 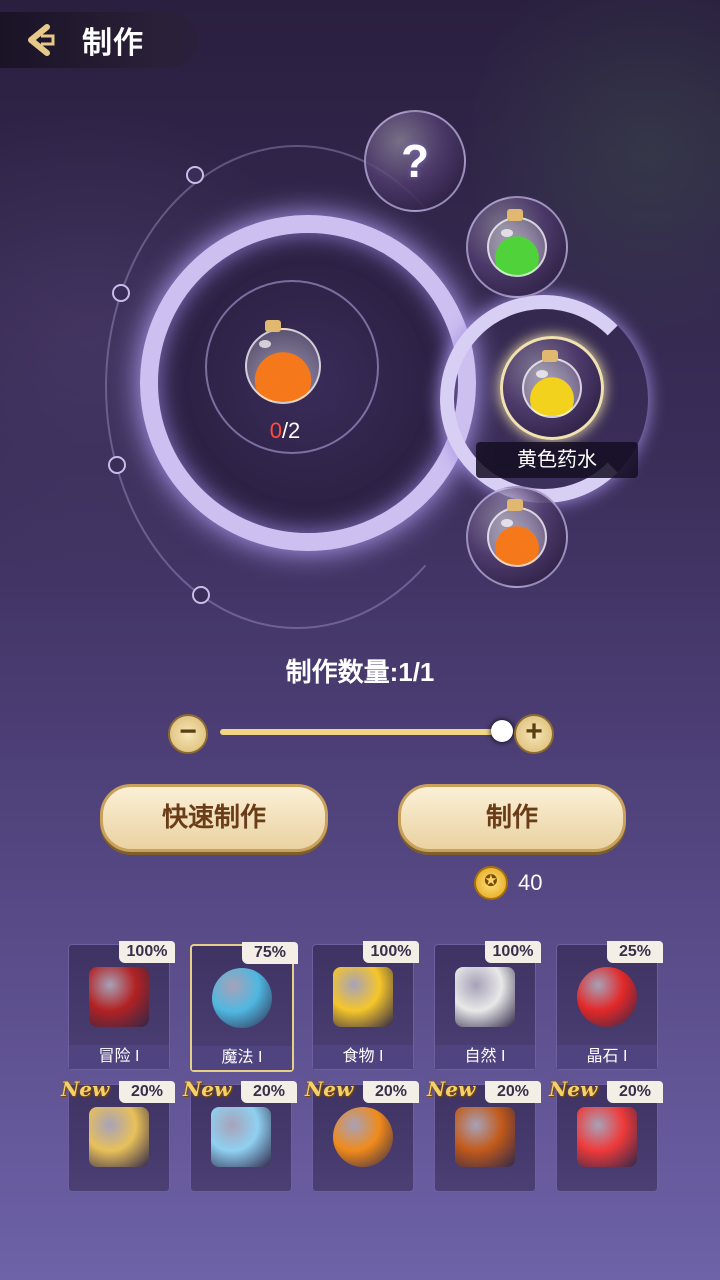 I want to click on category-tile: 100% 自然 I, so click(x=487, y=1005).